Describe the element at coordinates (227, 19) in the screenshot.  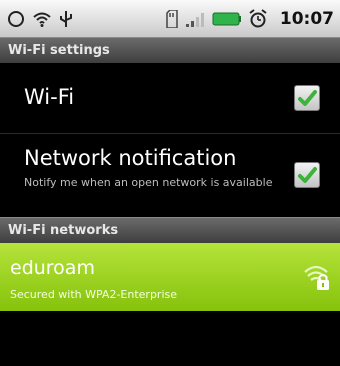
I see `battery-icon` at that location.